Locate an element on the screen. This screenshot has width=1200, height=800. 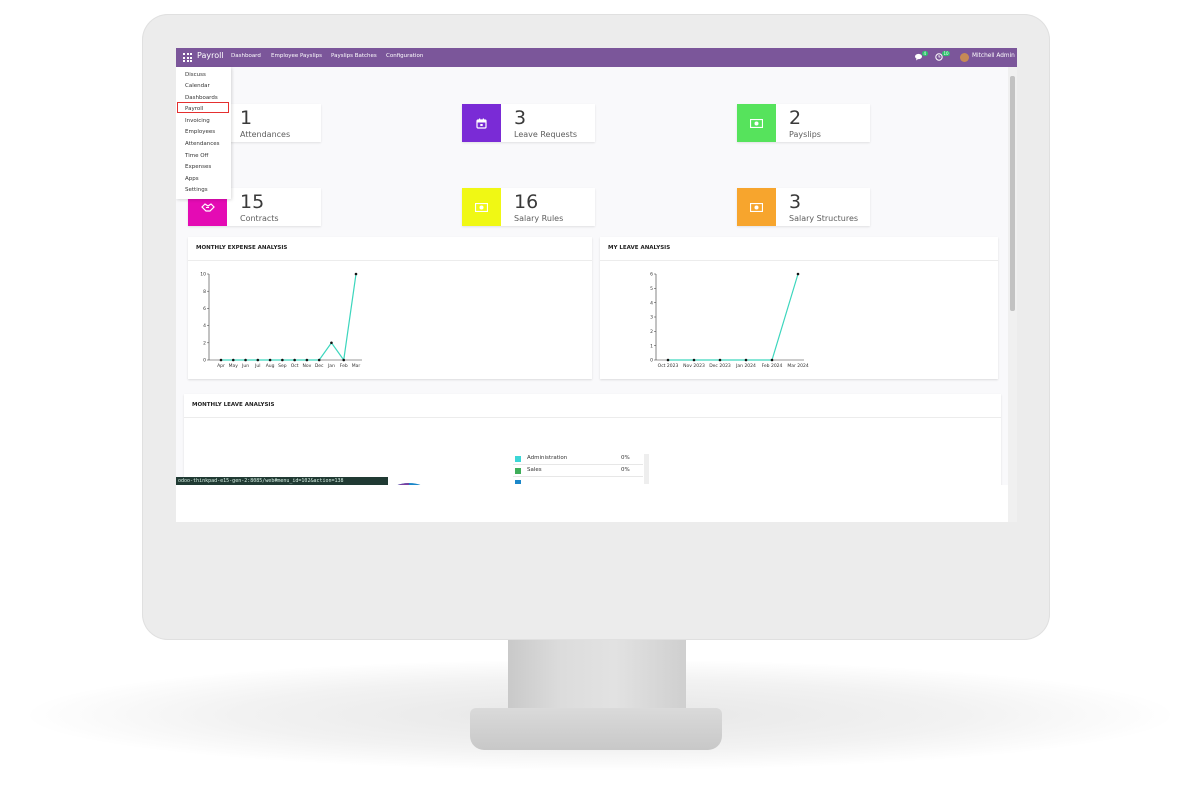
menu-payslips-batches: Payslips Batches is located at coordinates (354, 56).